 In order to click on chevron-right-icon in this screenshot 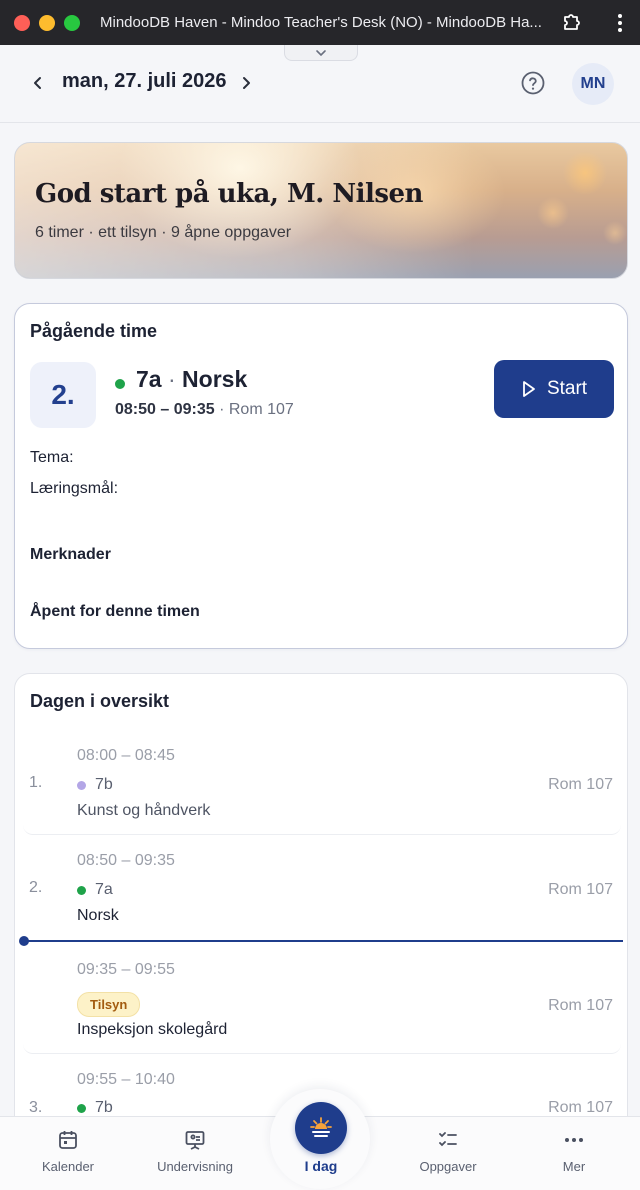, I will do `click(246, 83)`.